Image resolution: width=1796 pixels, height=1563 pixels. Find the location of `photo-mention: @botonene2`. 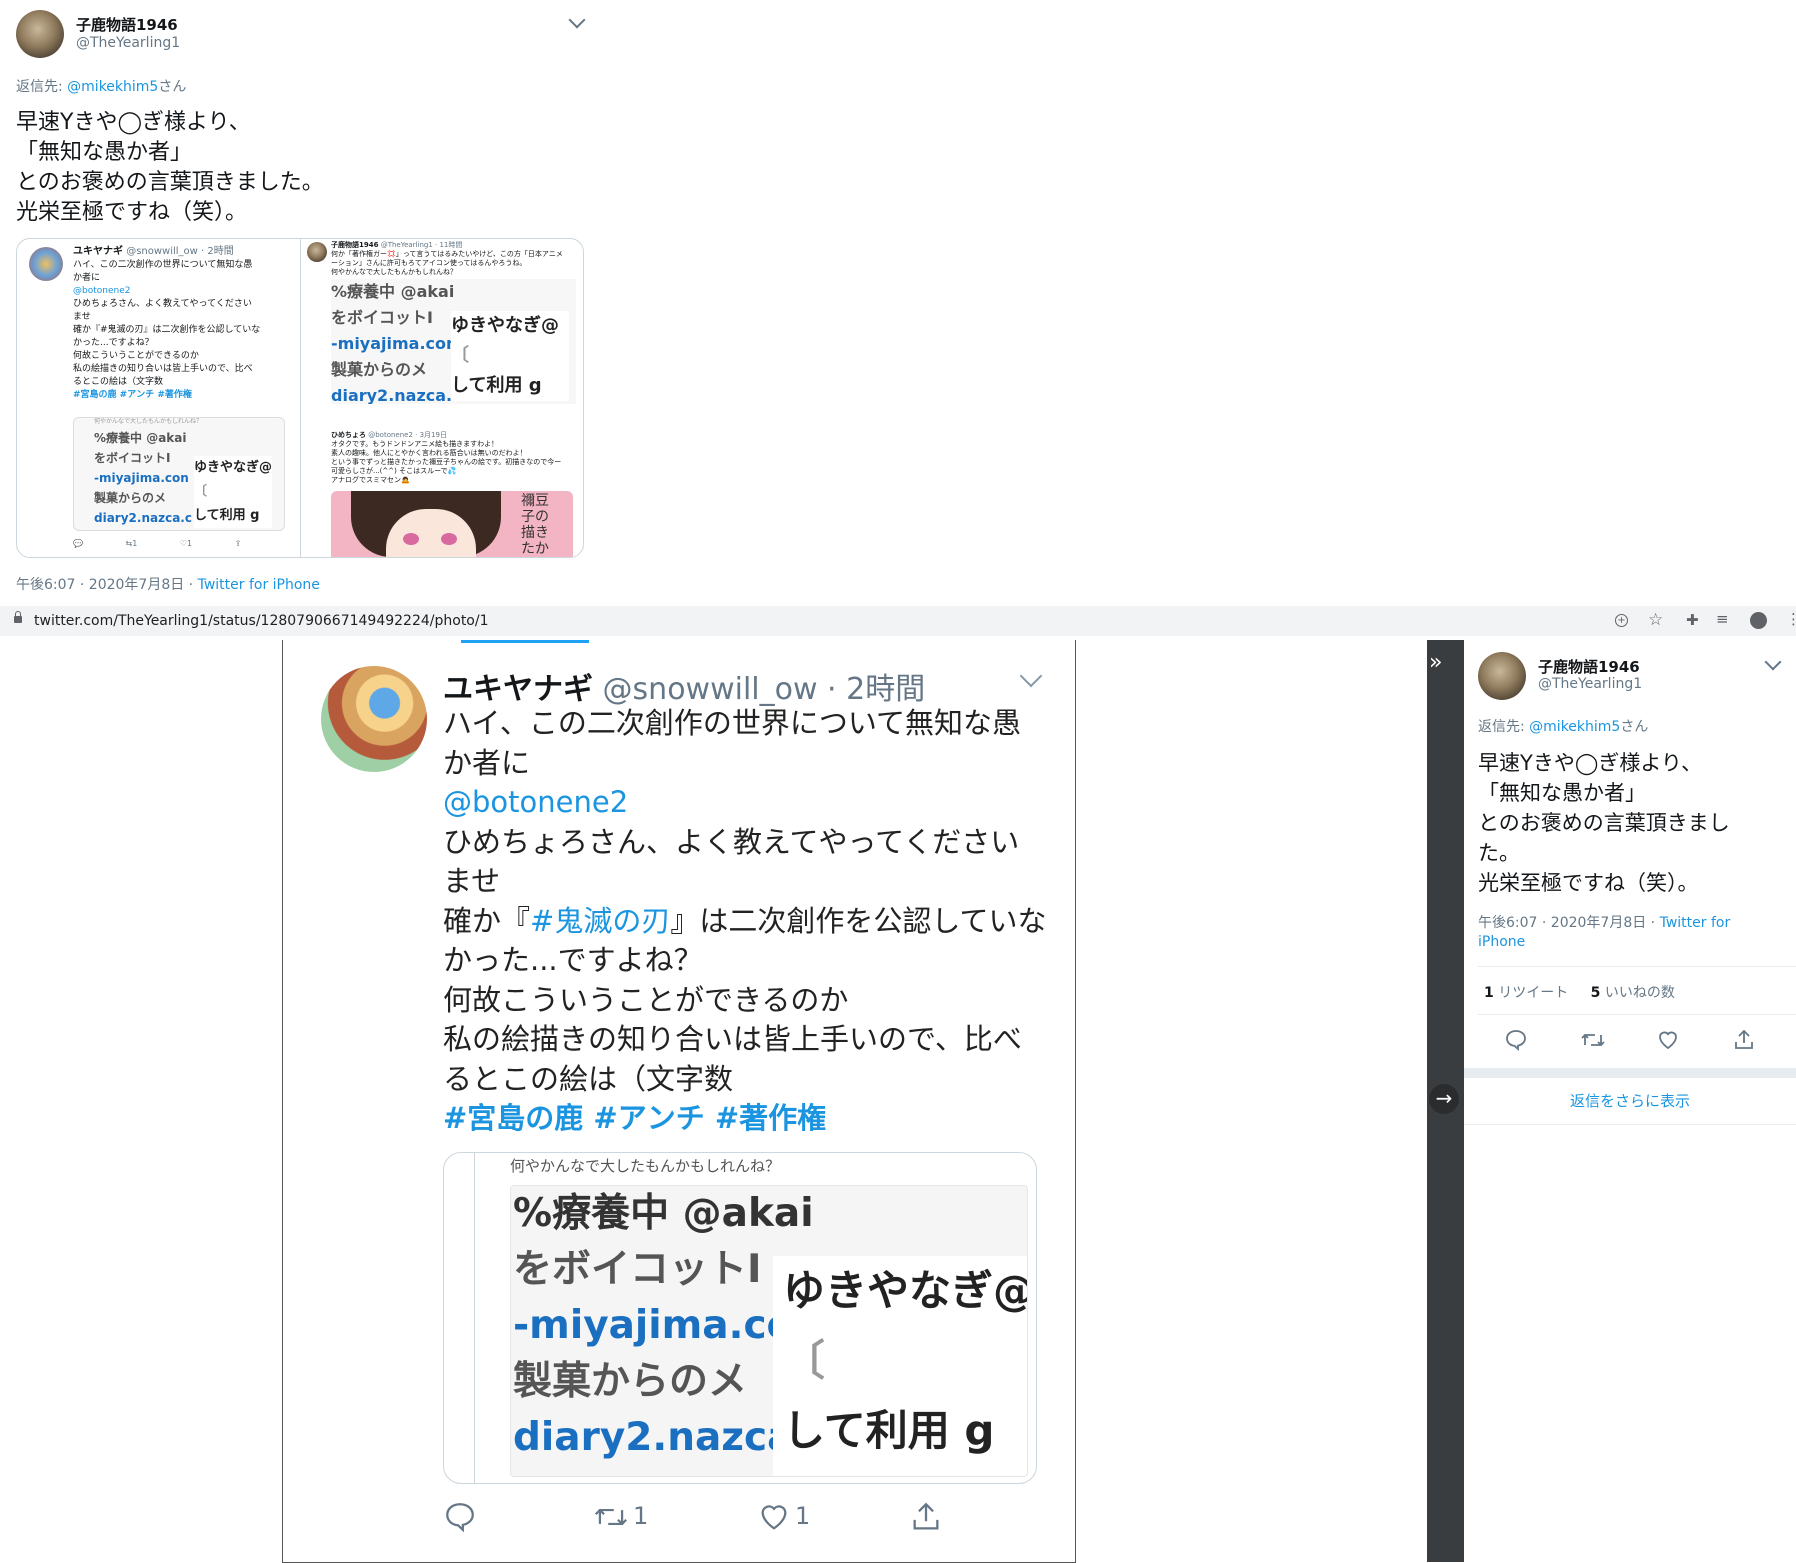

photo-mention: @botonene2 is located at coordinates (536, 802).